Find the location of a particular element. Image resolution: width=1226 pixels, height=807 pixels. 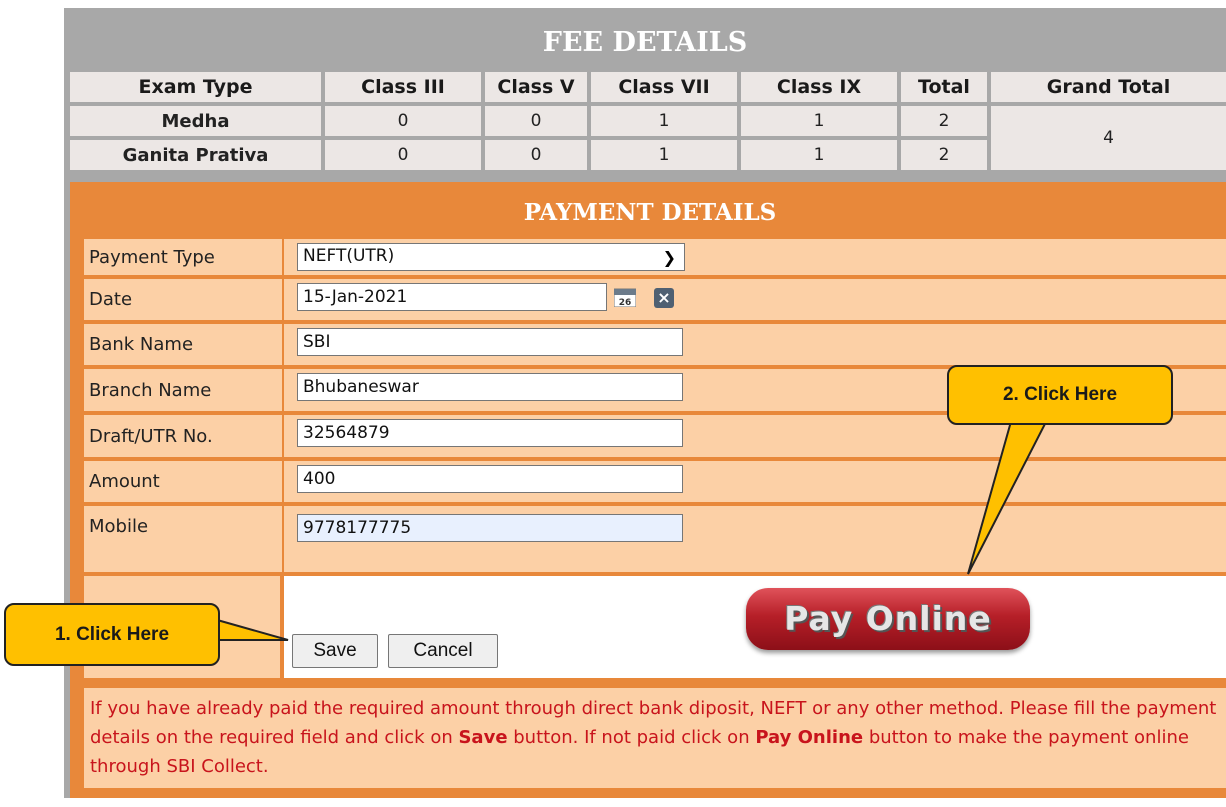

callout-second-text: 2. Click Here is located at coordinates (1060, 394).